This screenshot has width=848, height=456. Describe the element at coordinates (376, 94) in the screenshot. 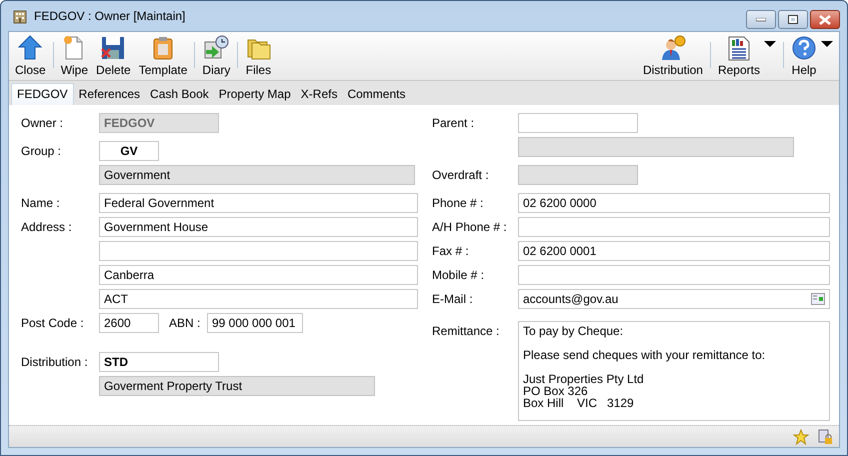

I see `tab: Comments` at that location.